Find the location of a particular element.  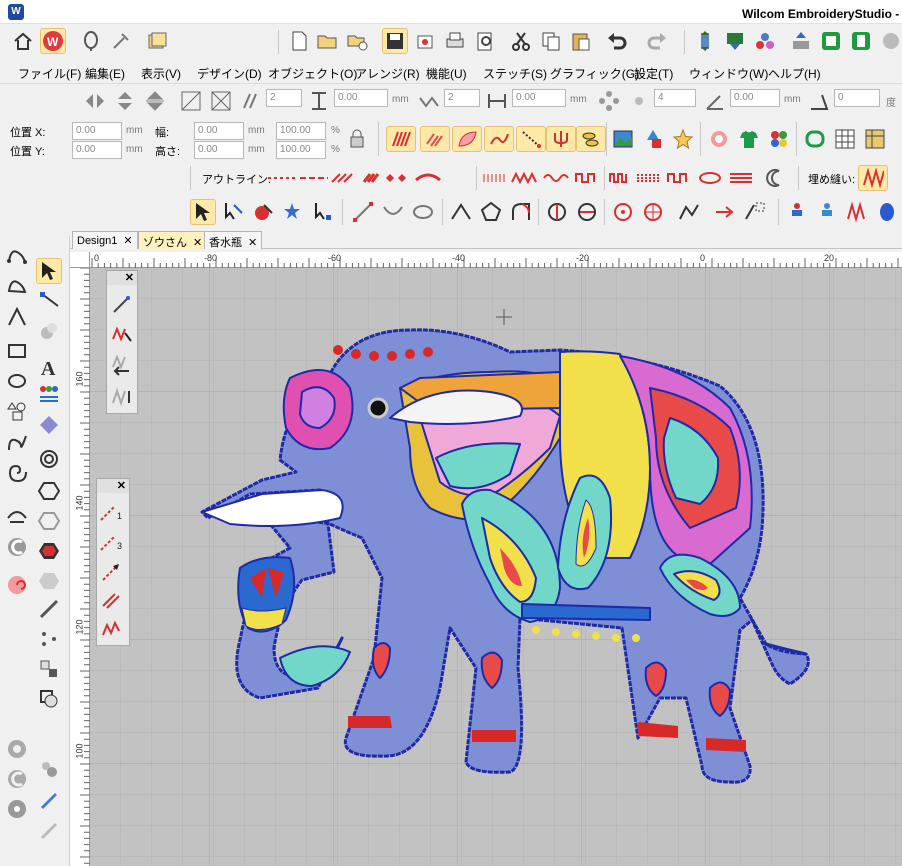

tatami-icon is located at coordinates (435, 139).